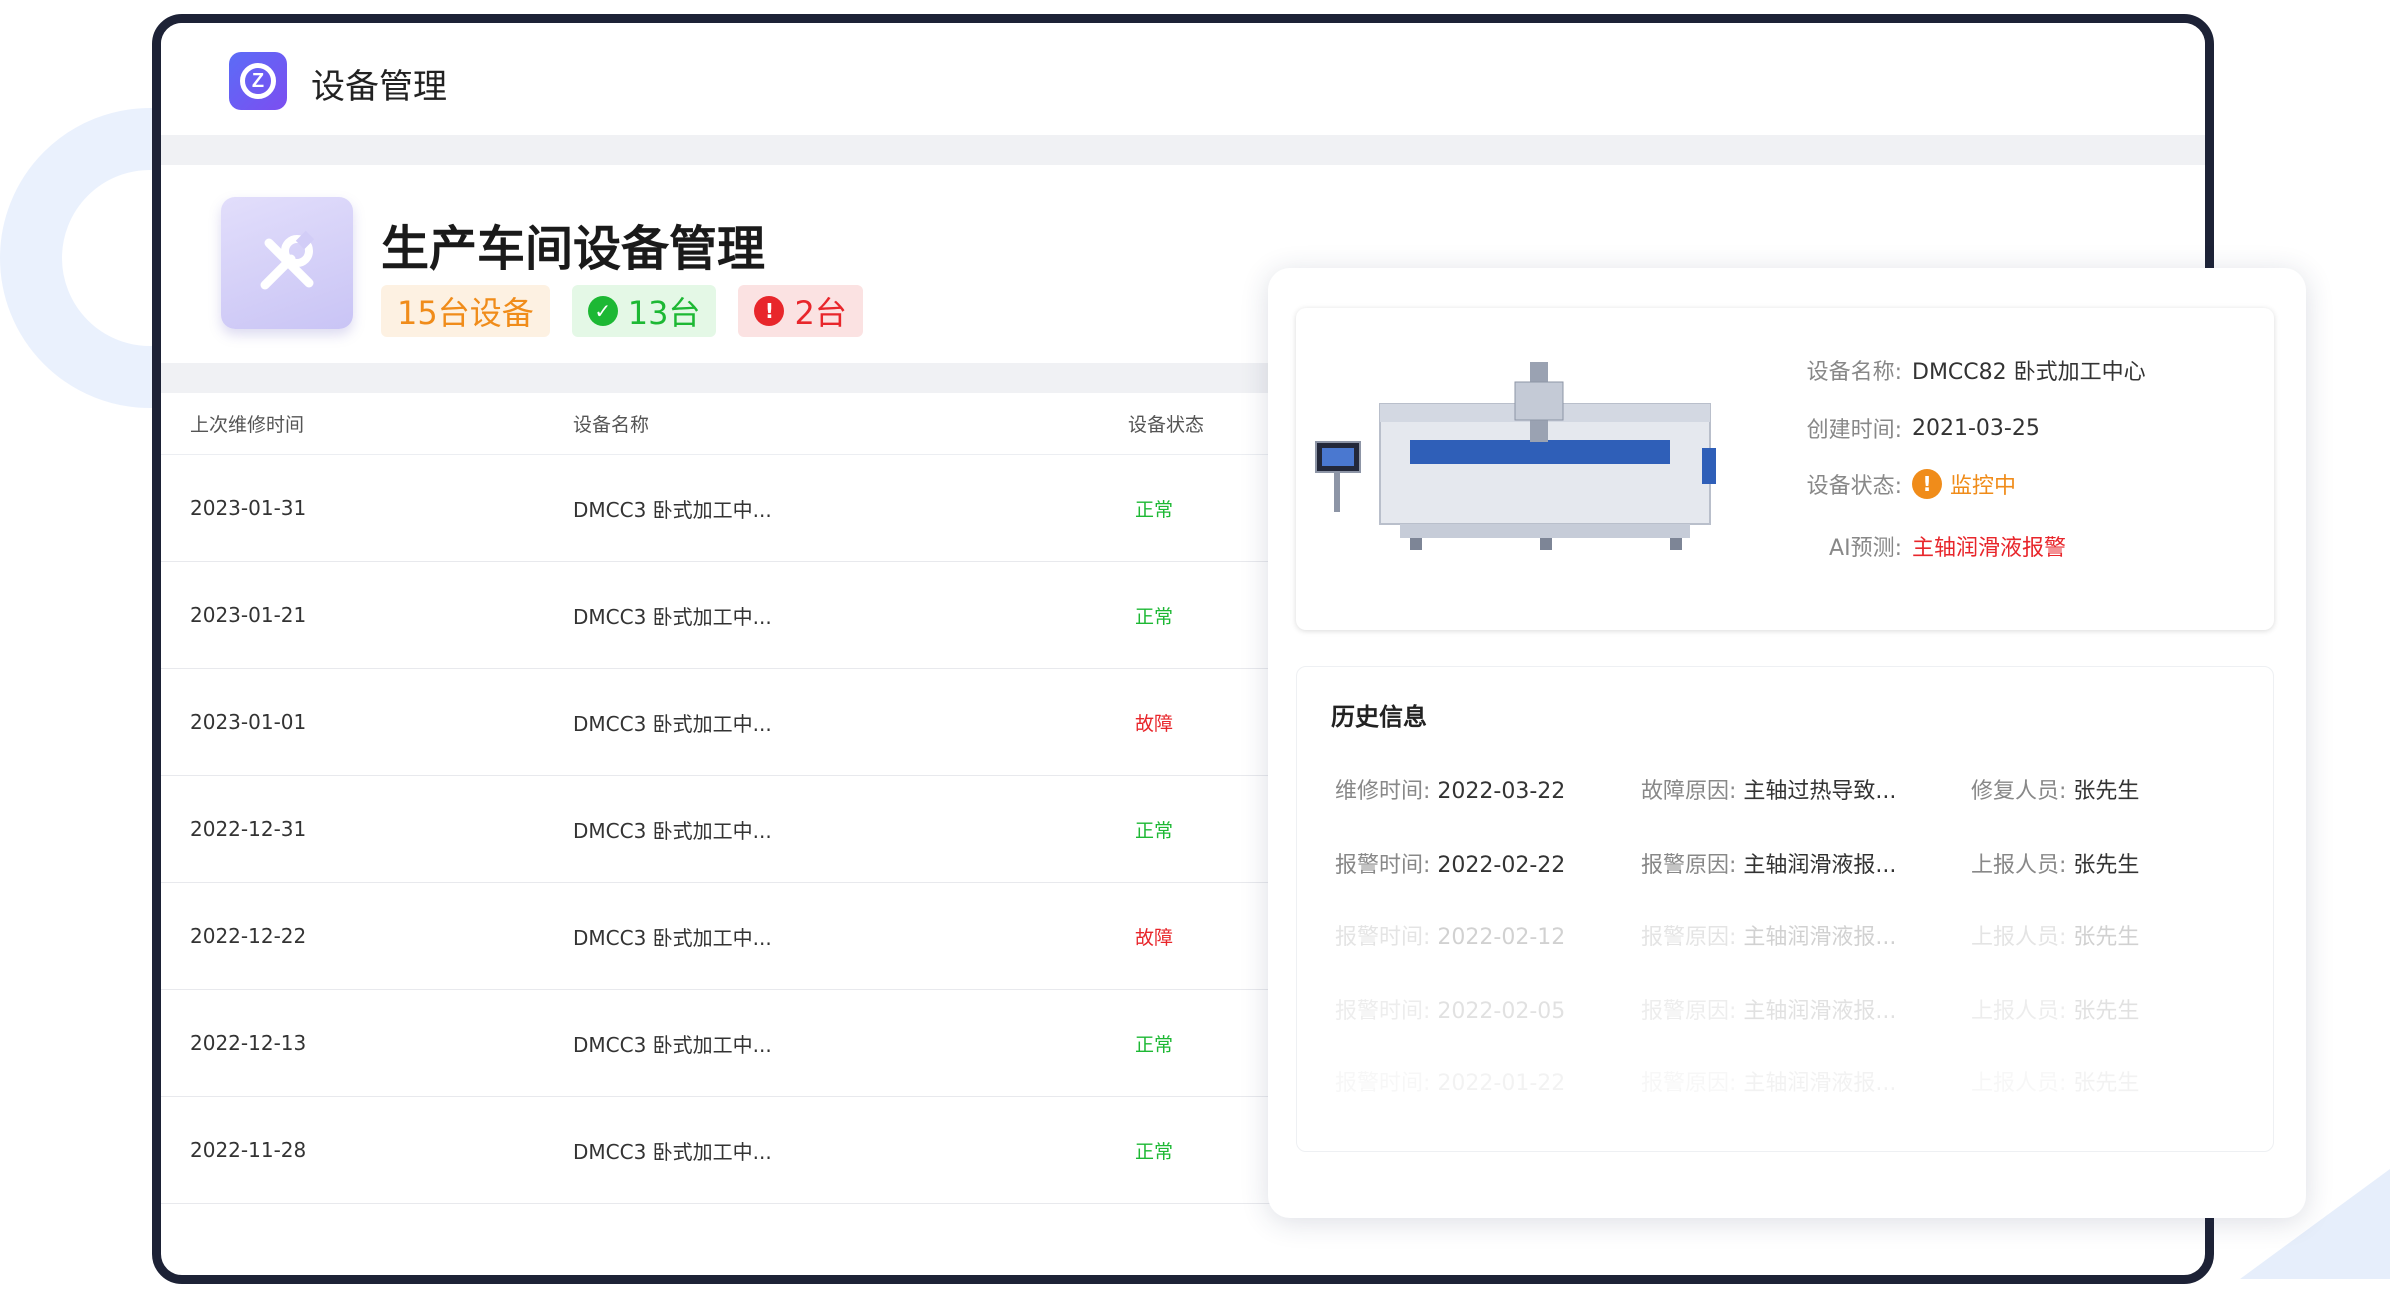 The width and height of the screenshot is (2390, 1299). Describe the element at coordinates (664, 313) in the screenshot. I see `normal-devices-label: 13台` at that location.